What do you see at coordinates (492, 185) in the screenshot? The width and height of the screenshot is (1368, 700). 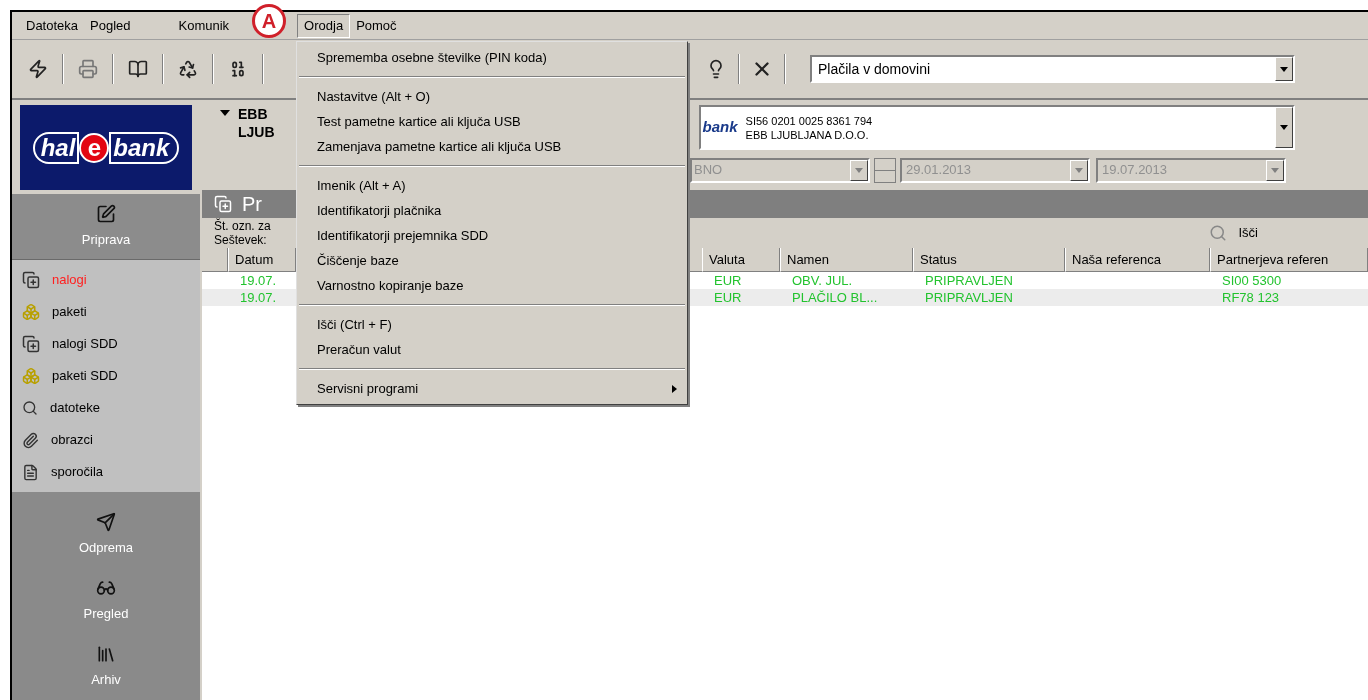 I see `menu-item: Imenik (Alt + A)` at bounding box center [492, 185].